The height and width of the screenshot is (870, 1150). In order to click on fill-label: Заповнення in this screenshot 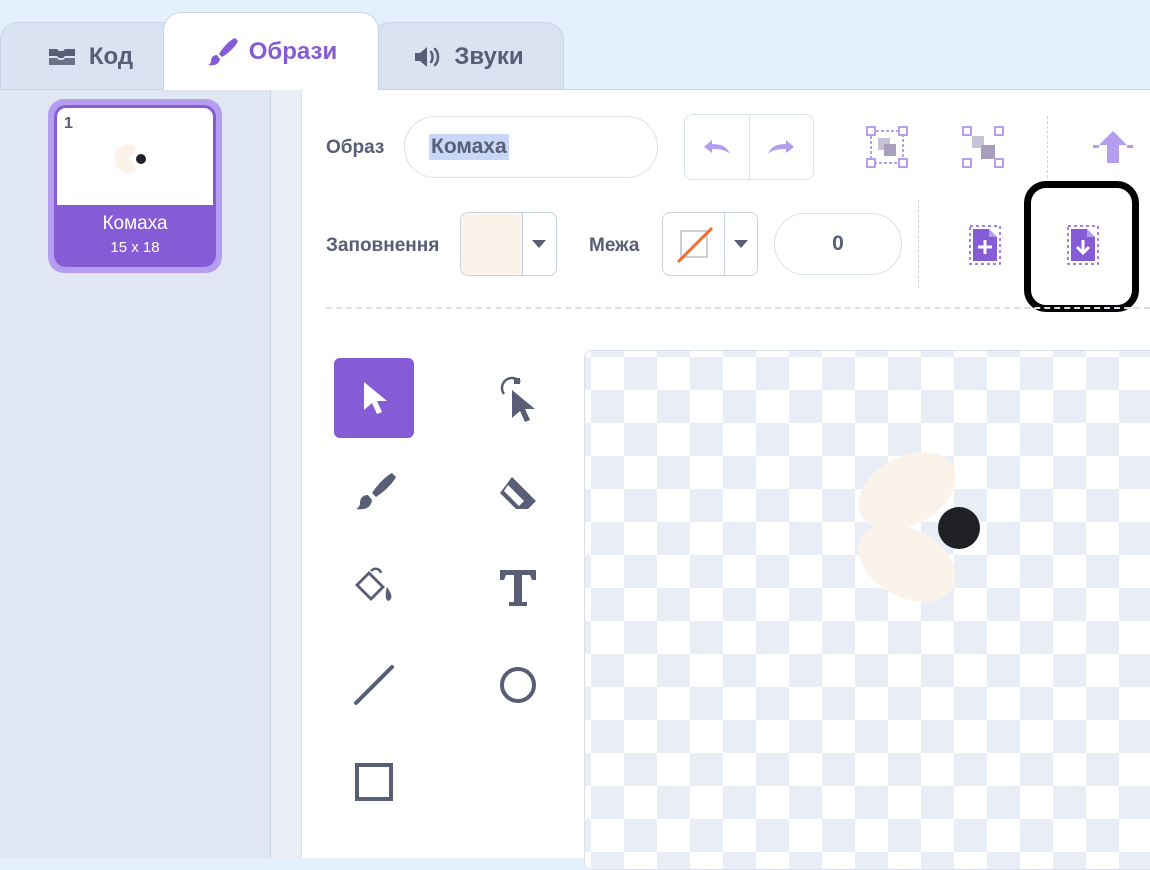, I will do `click(383, 245)`.